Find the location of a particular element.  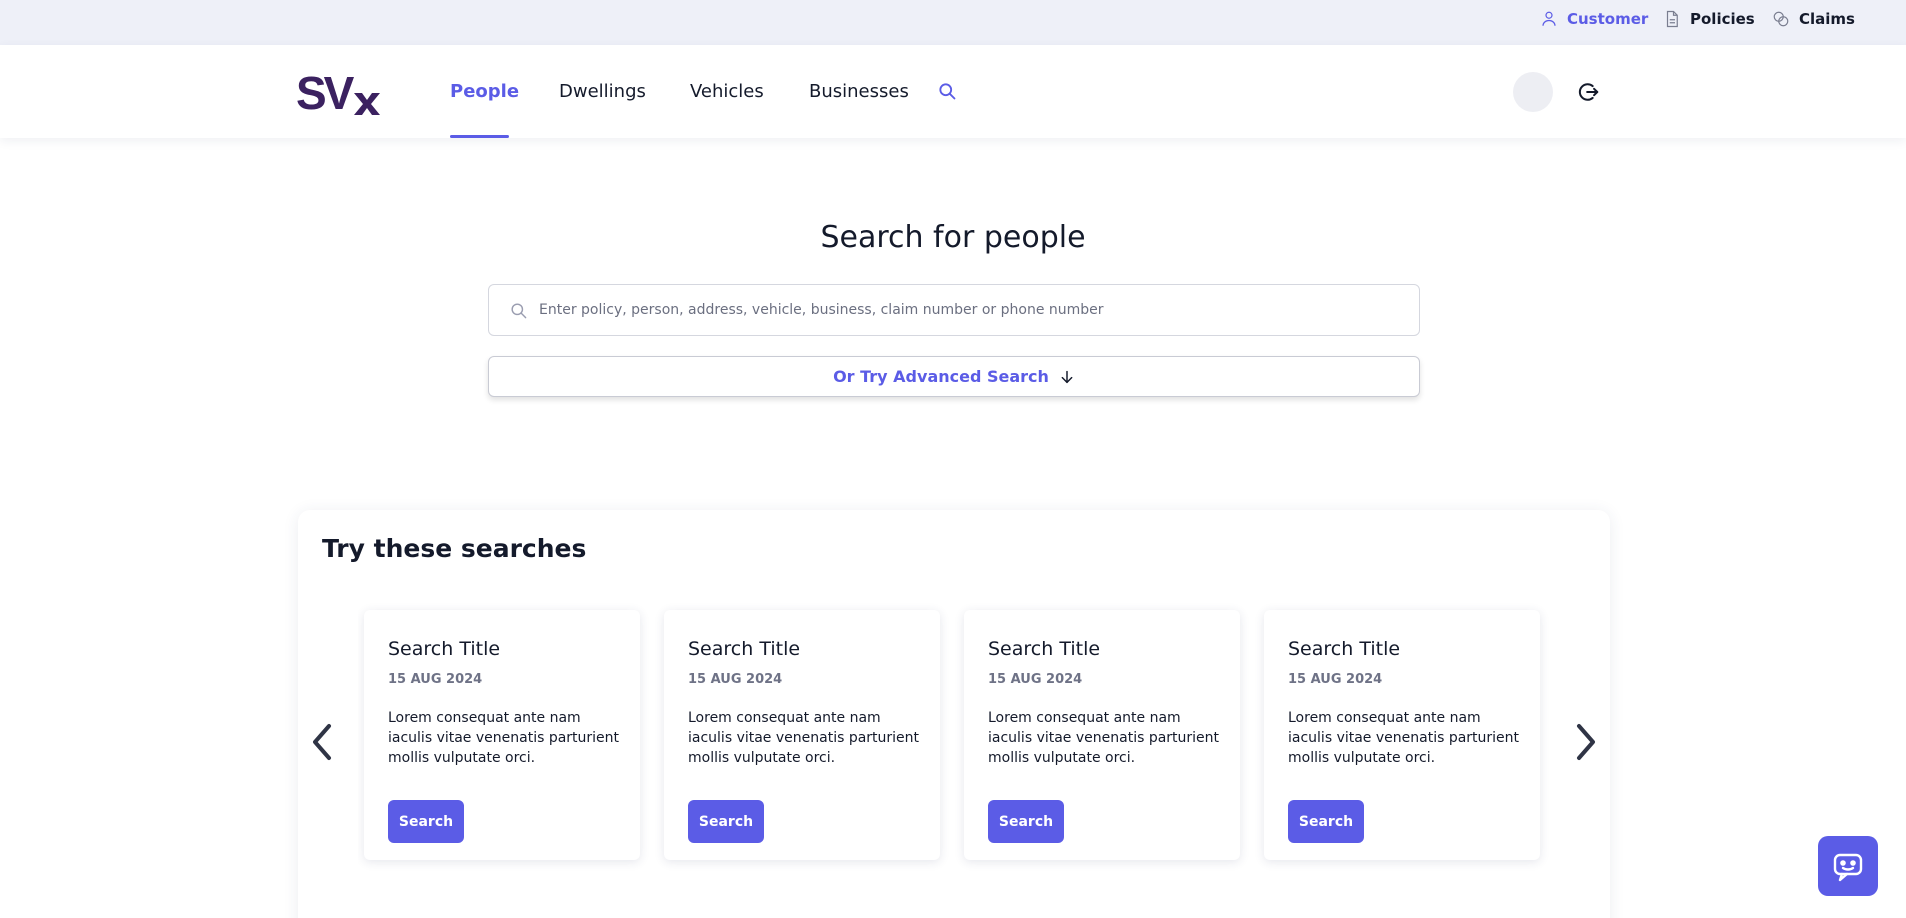

util-item-label: Customer is located at coordinates (1608, 19).